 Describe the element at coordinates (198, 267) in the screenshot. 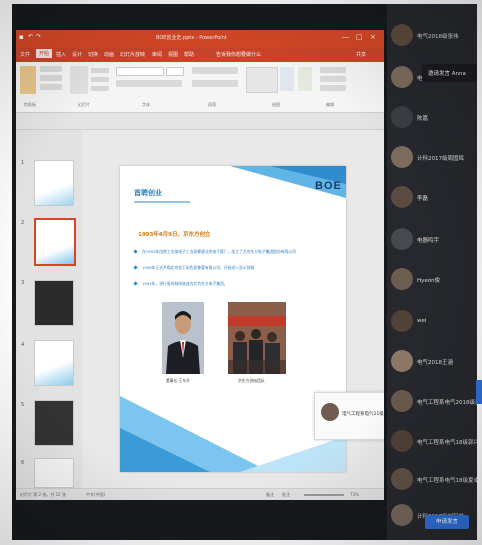

I see `bullet-text: 1998年正式并购北京松下彩色显像管有限公司，开始进入显示领域` at that location.